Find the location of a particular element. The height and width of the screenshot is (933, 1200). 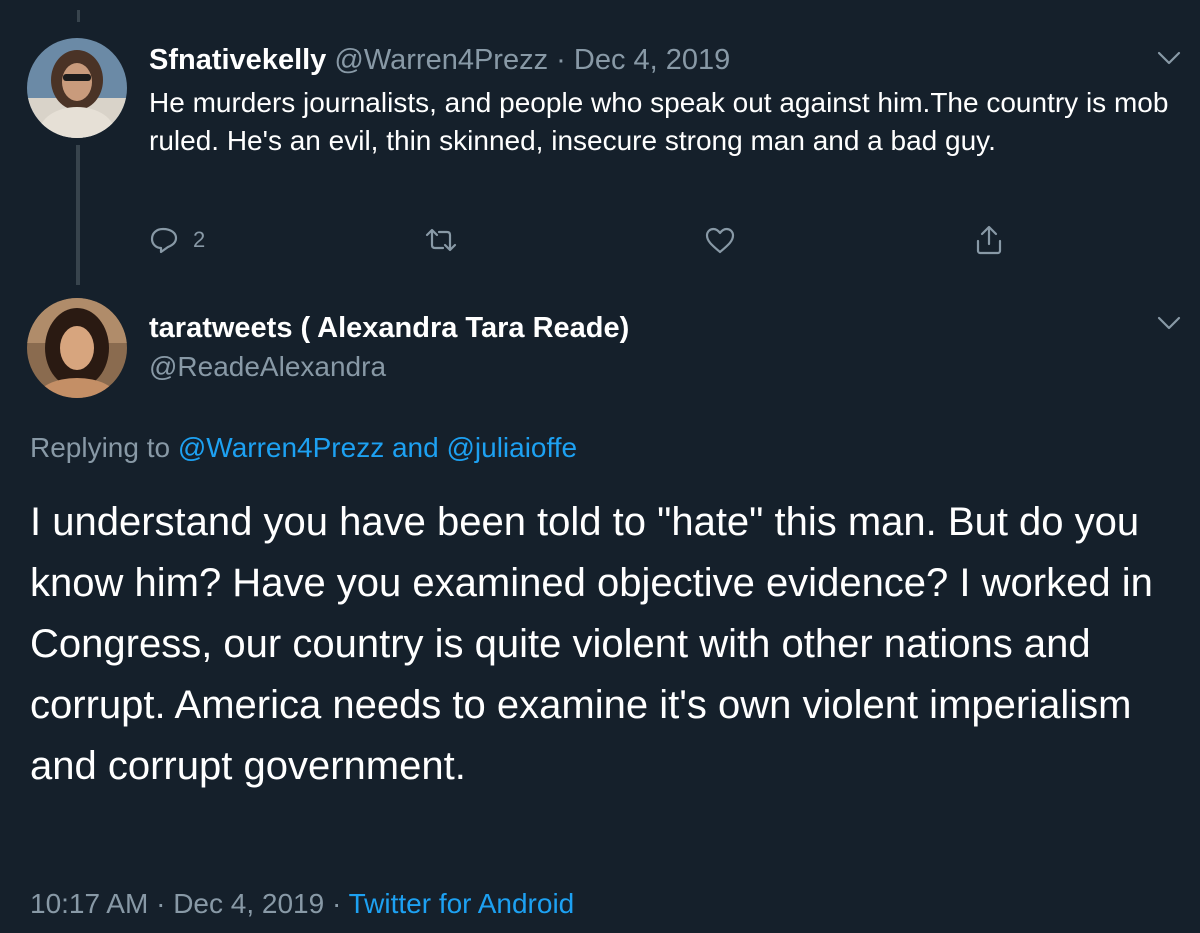

share-icon is located at coordinates (989, 240).